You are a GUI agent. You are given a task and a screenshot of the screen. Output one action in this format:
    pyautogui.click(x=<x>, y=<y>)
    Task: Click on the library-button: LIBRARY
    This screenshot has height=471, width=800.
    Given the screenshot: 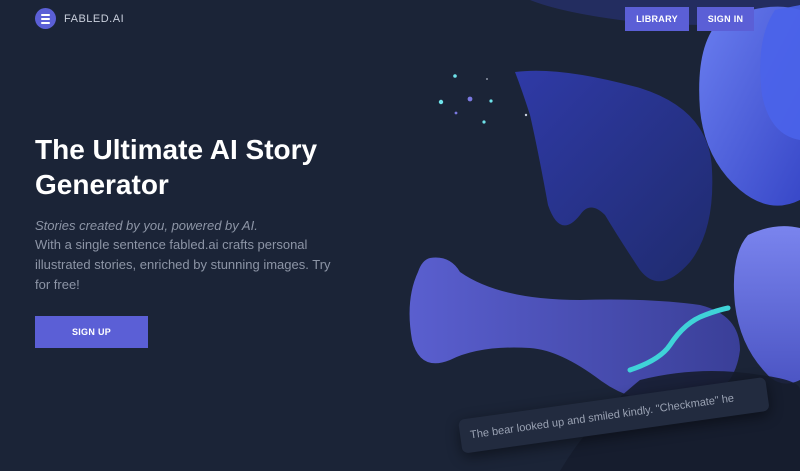 What is the action you would take?
    pyautogui.click(x=657, y=19)
    